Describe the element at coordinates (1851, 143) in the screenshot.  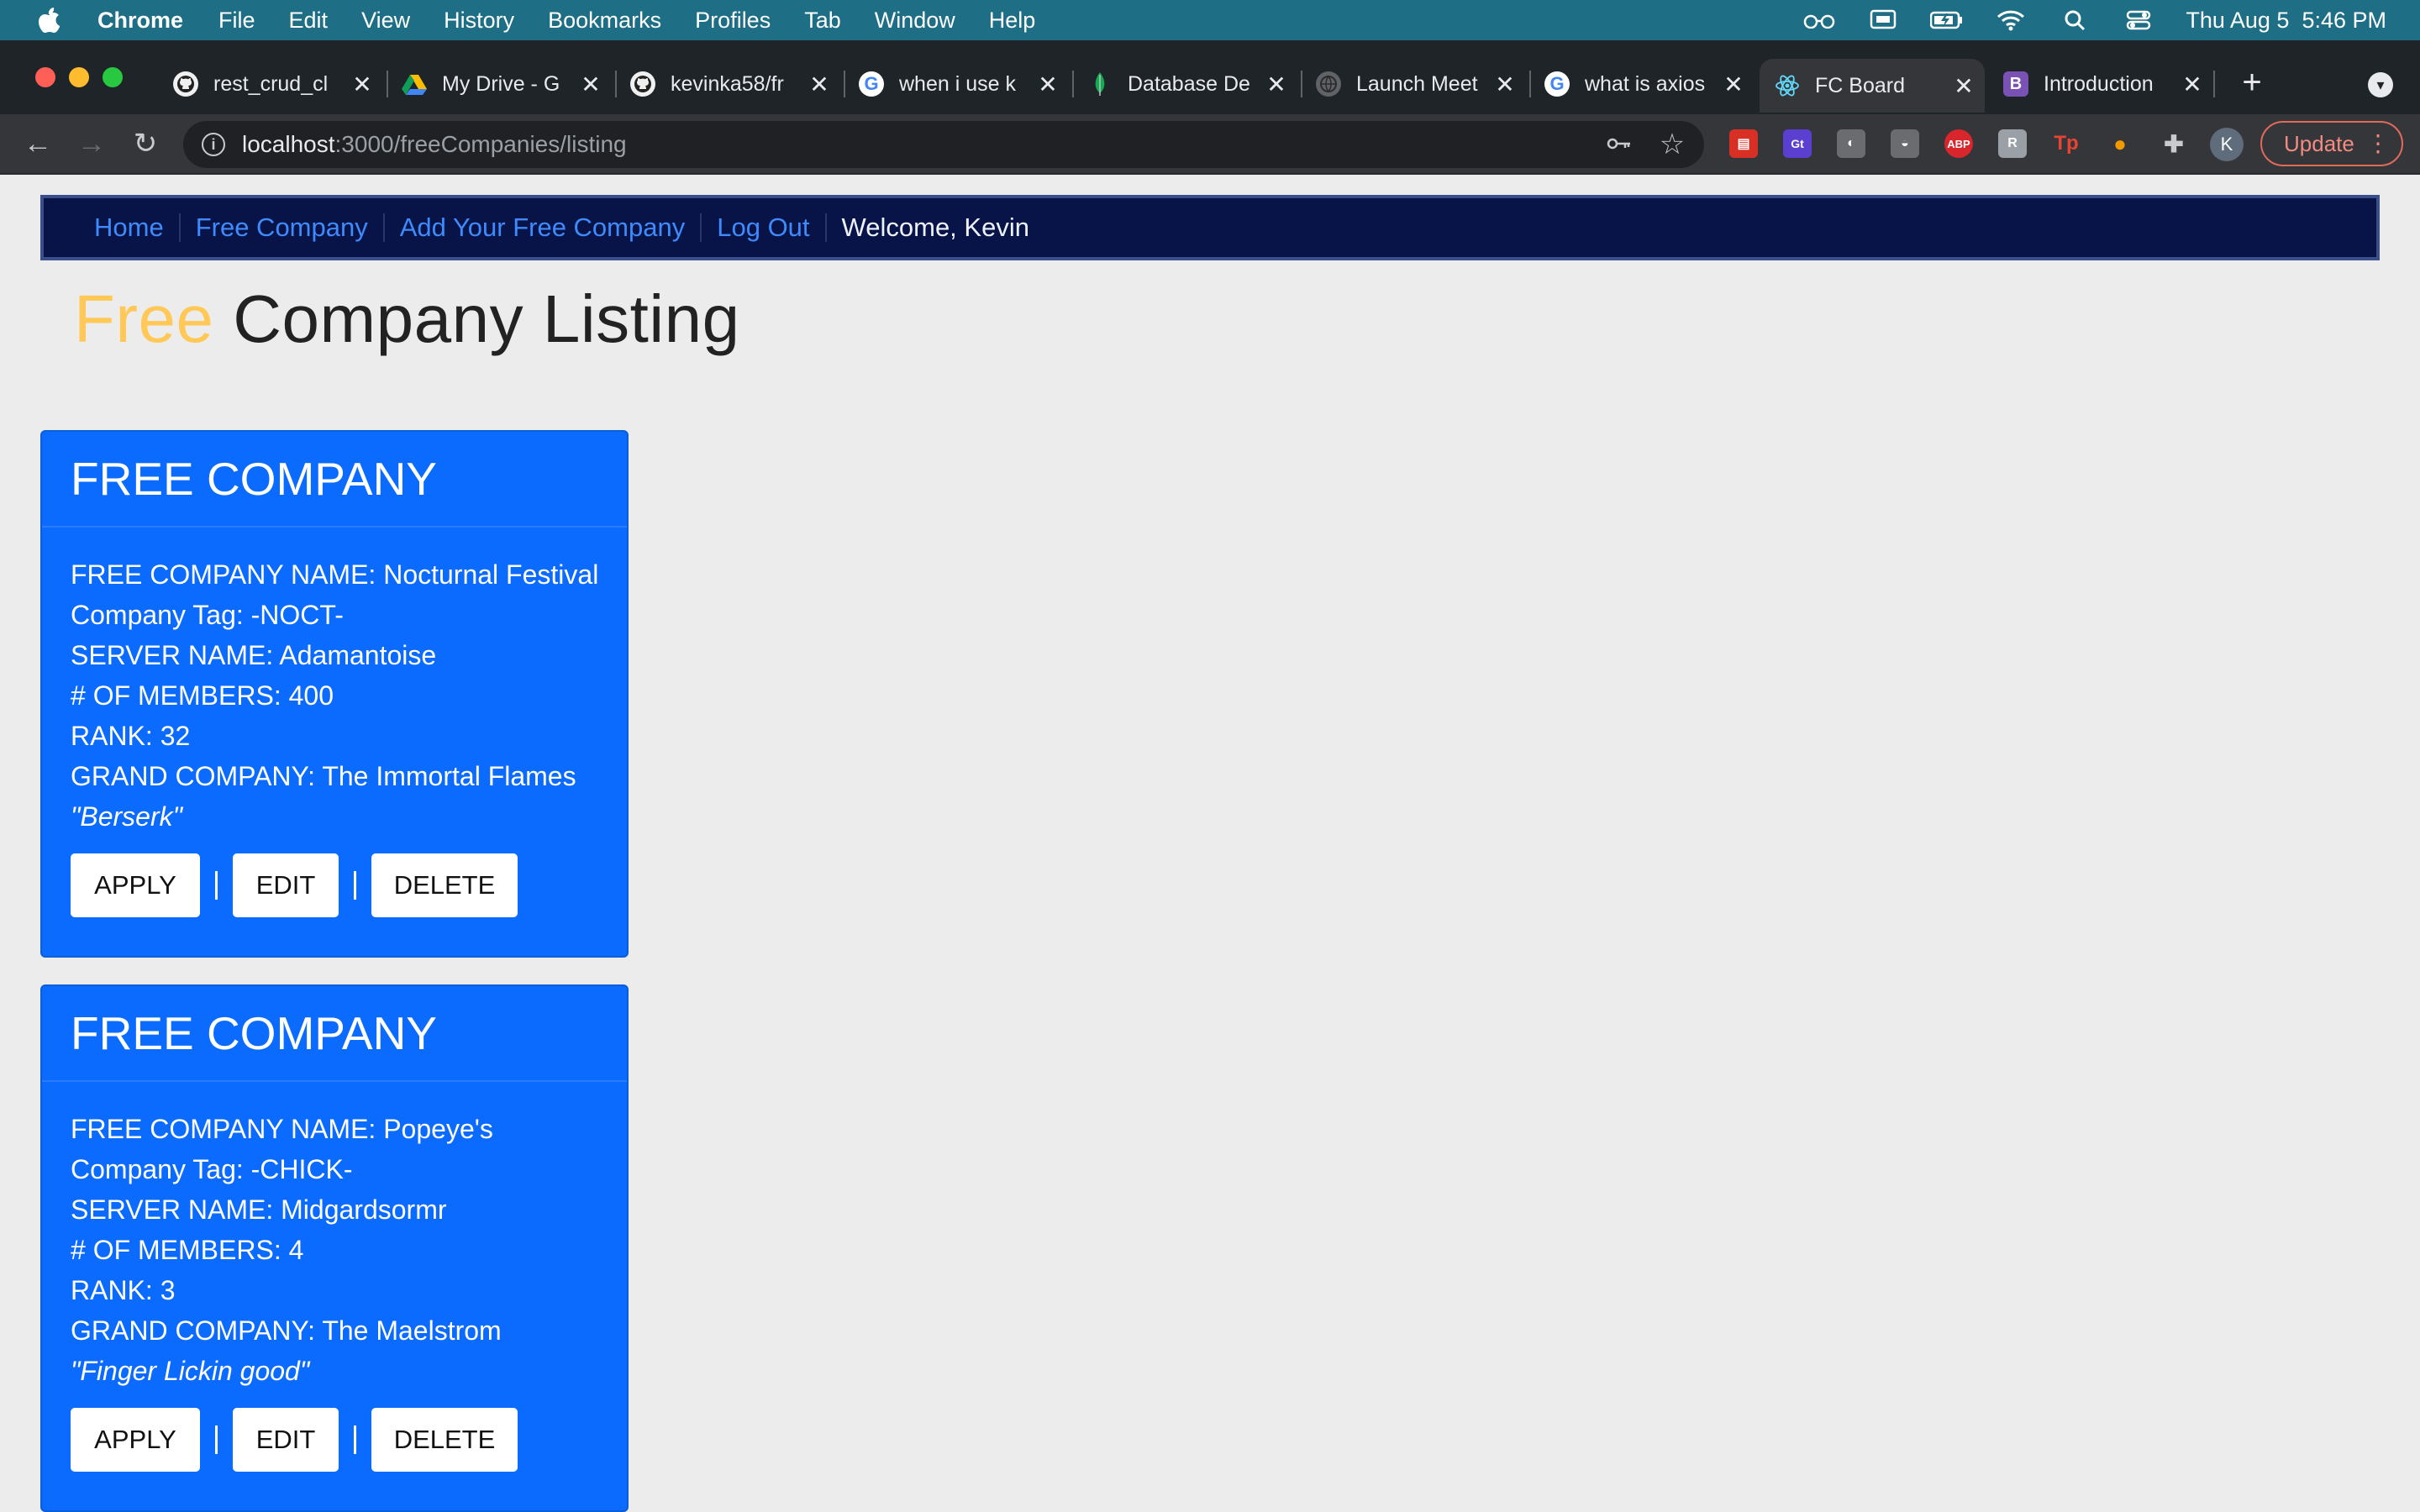
I see `extension-owl-icon: ◐` at that location.